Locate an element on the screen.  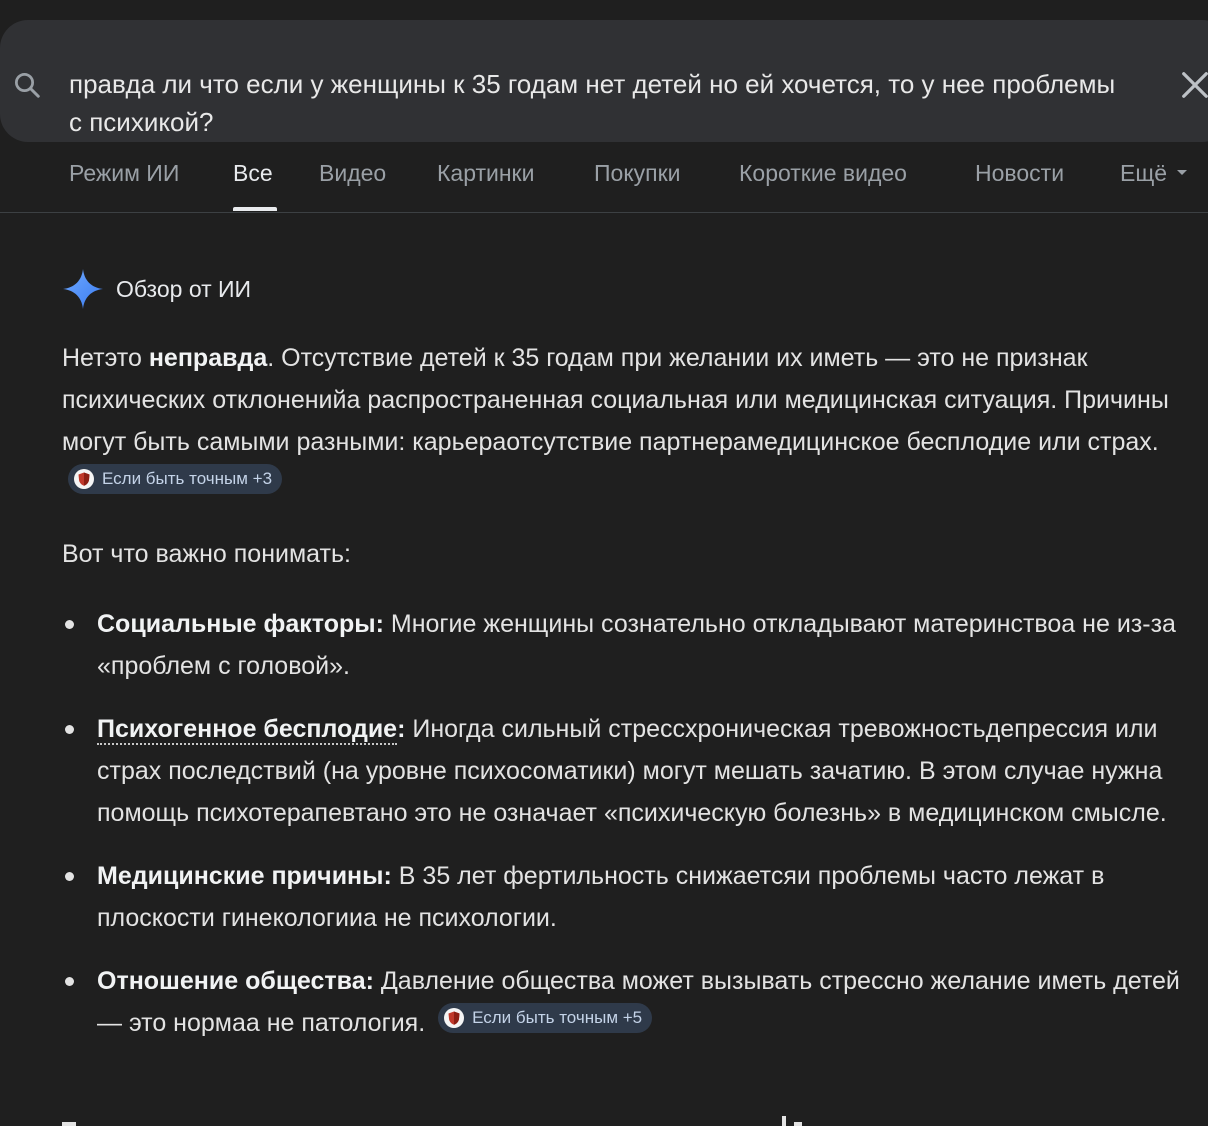
tab-short-videos: Короткие видео is located at coordinates (823, 173).